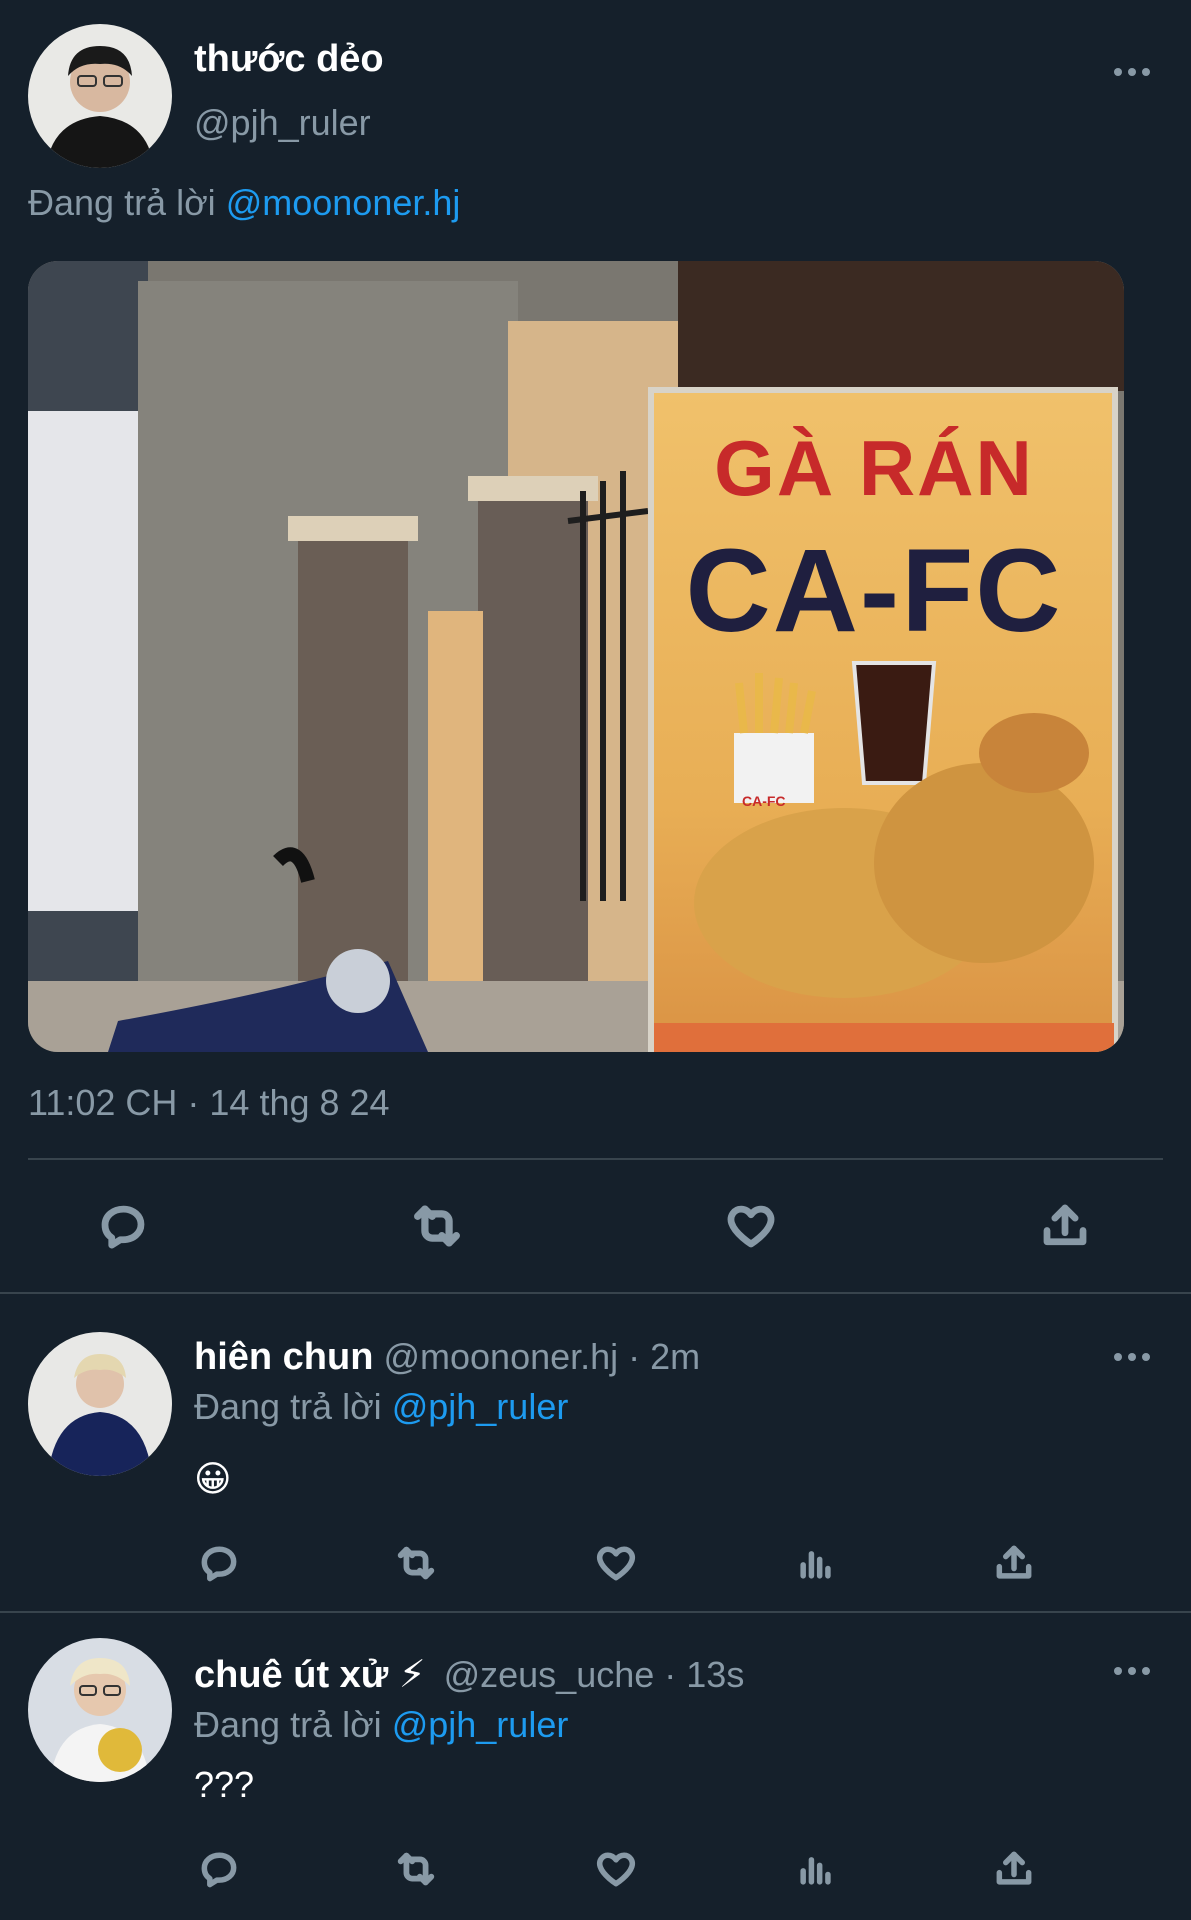 The image size is (1191, 1920). Describe the element at coordinates (595, 1159) in the screenshot. I see `timestamp-divider` at that location.